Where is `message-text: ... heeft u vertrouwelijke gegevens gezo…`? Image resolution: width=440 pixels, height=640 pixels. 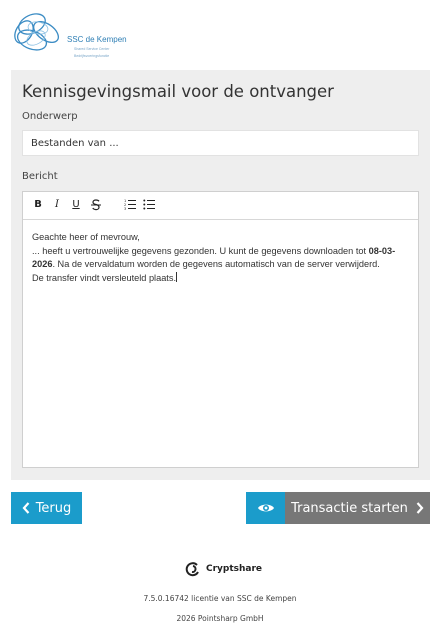 message-text: ... heeft u vertrouwelijke gegevens gezo… is located at coordinates (200, 250).